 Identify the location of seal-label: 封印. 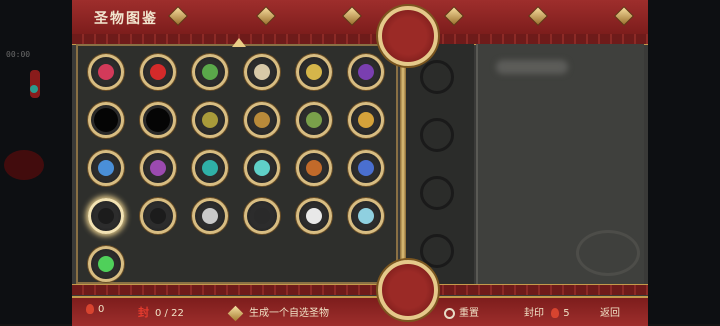
(534, 313).